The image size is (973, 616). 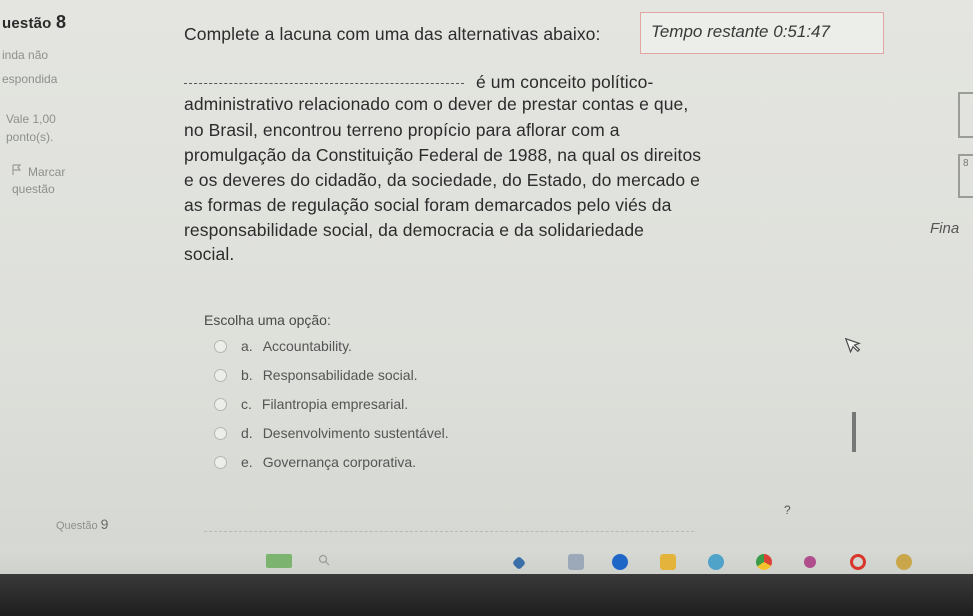 I want to click on option-e: e. Governança corporativa., so click(x=315, y=462).